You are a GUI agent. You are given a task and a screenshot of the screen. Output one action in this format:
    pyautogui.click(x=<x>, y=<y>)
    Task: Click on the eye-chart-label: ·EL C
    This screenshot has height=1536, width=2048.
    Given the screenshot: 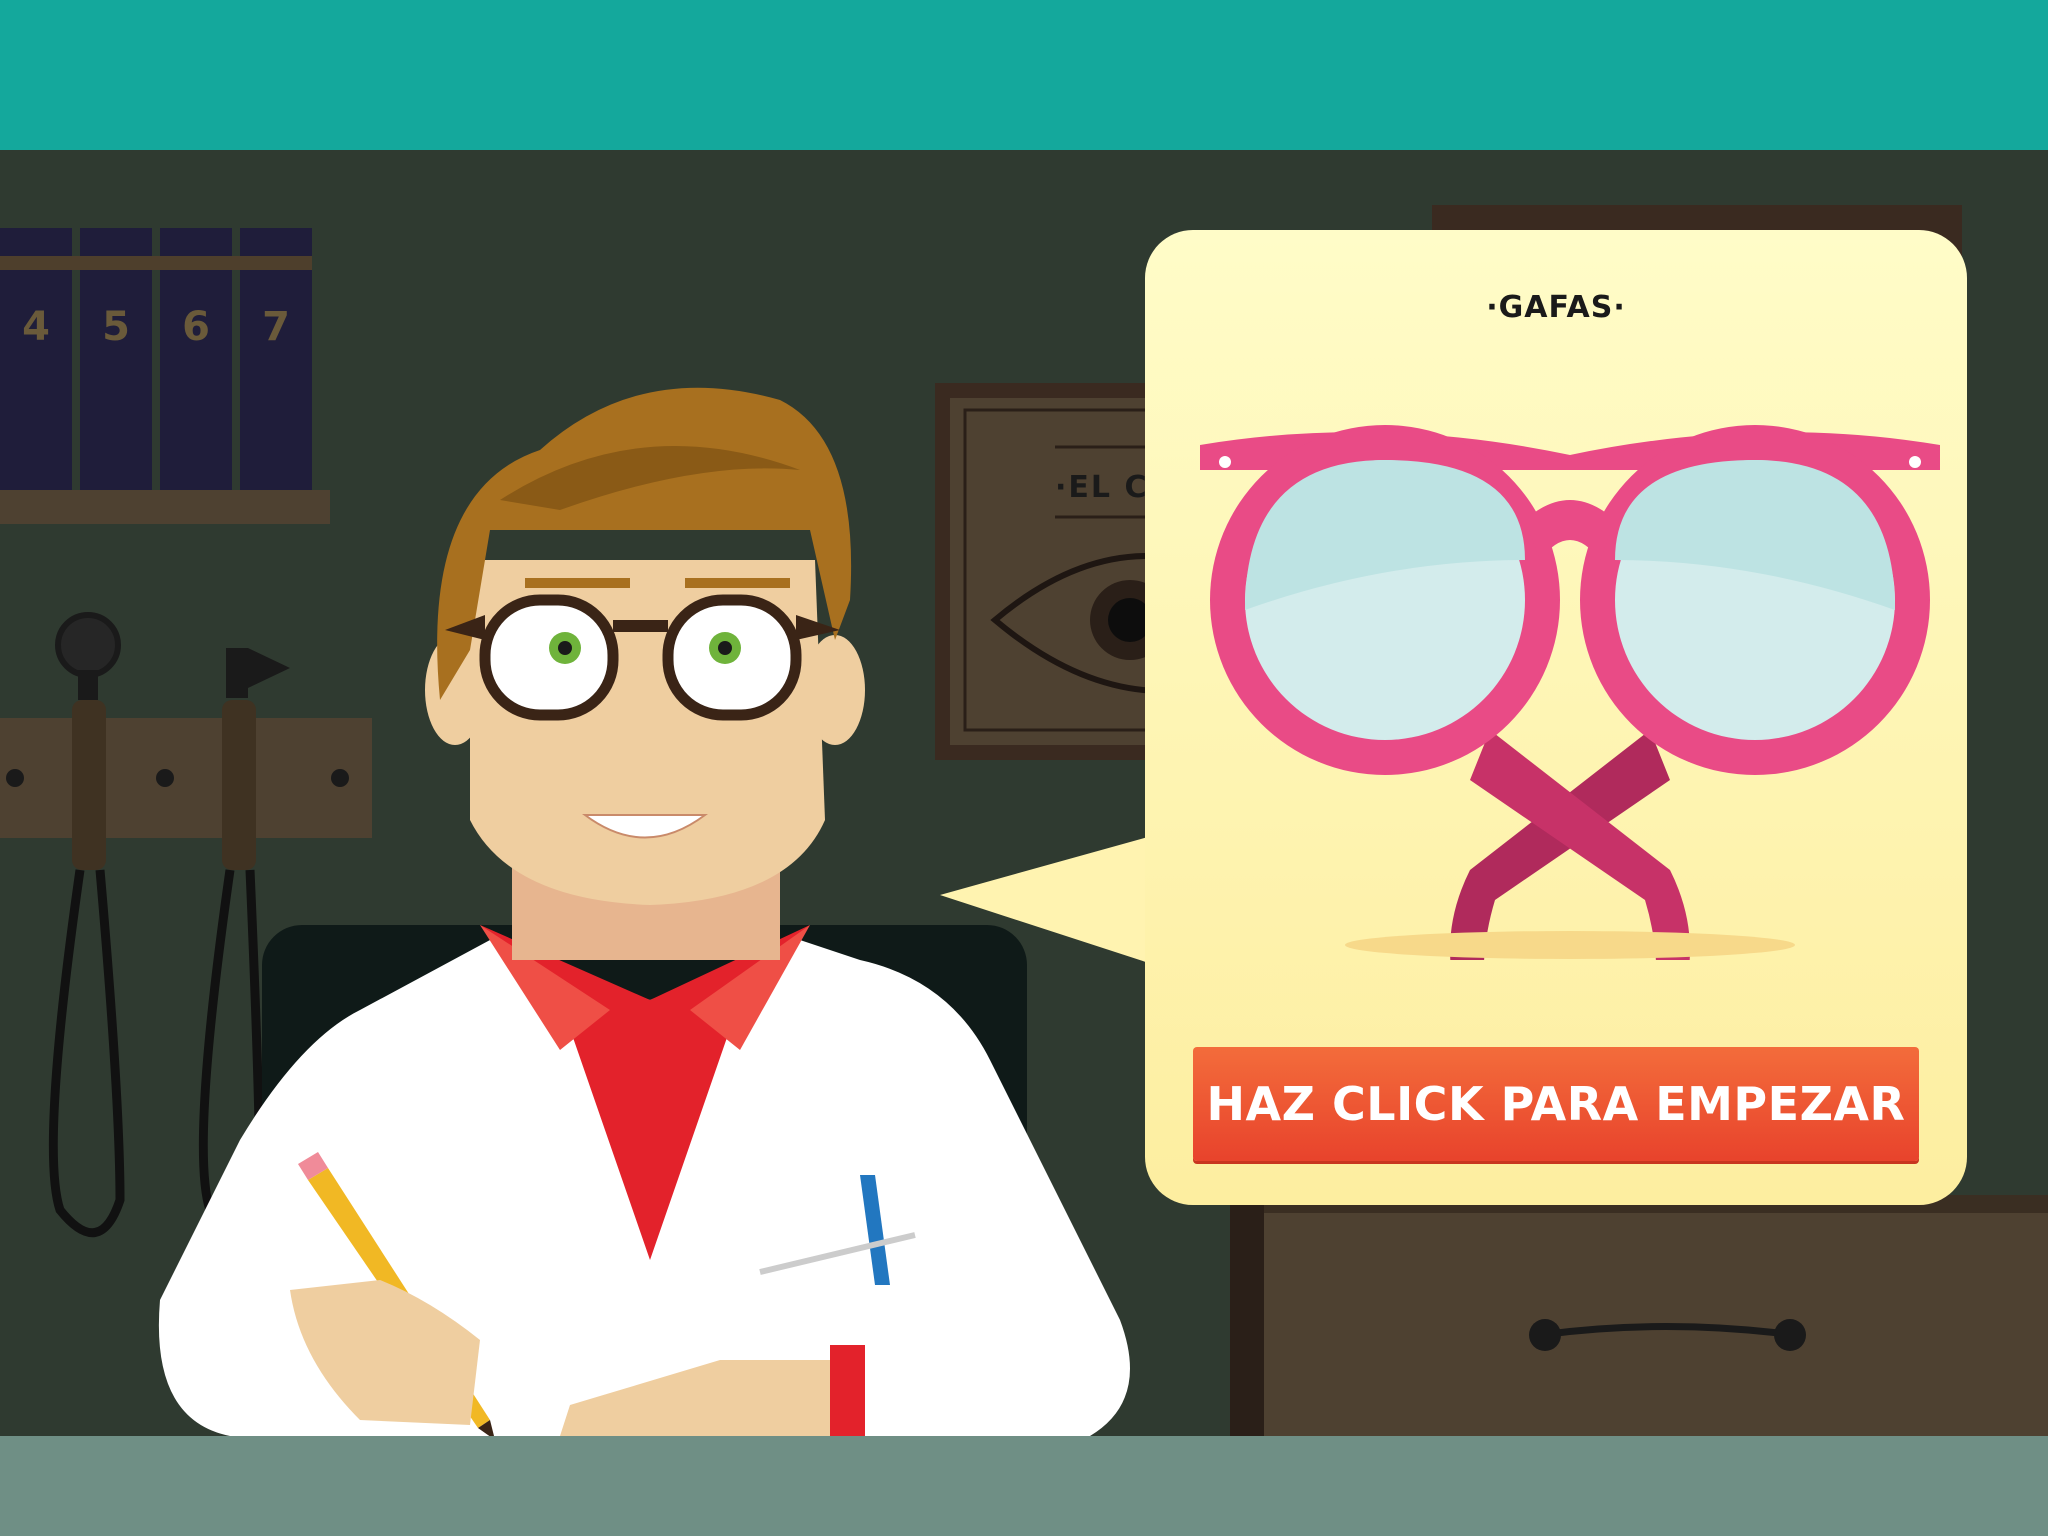 What is the action you would take?
    pyautogui.click(x=1101, y=487)
    